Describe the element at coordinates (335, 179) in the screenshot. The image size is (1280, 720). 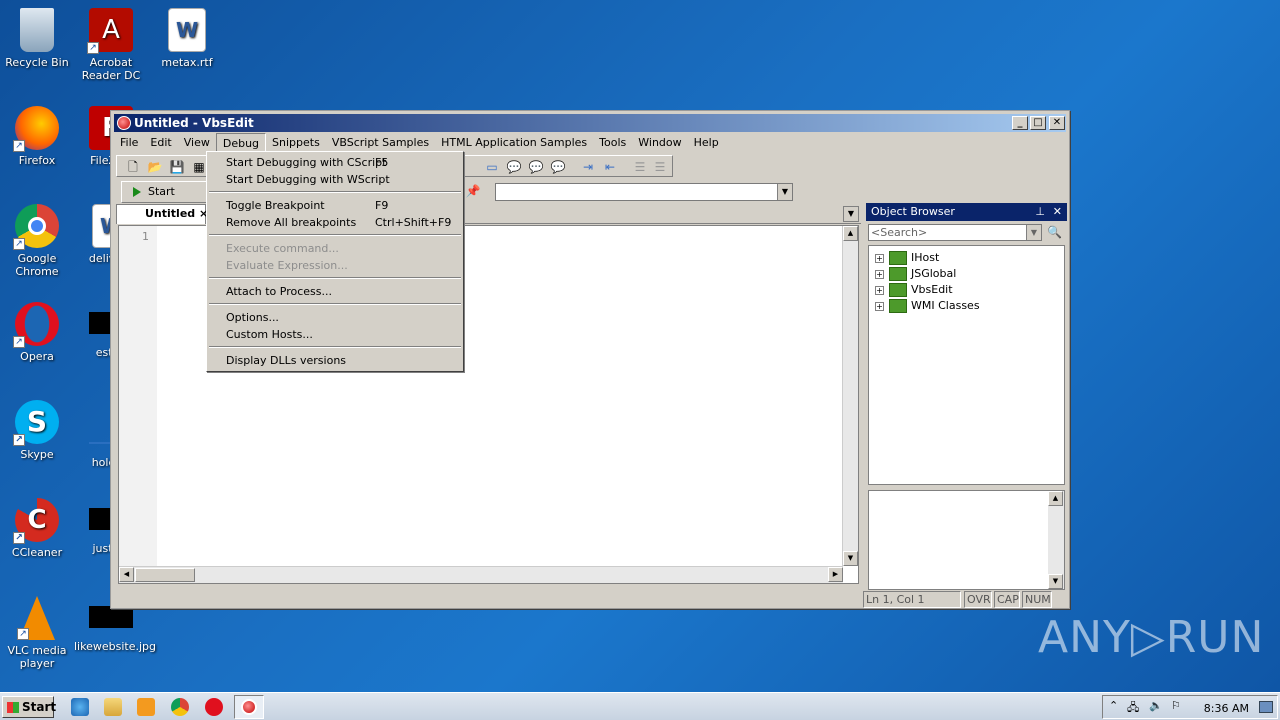
I see `menu-start-wscript: Start Debugging with WScript` at that location.